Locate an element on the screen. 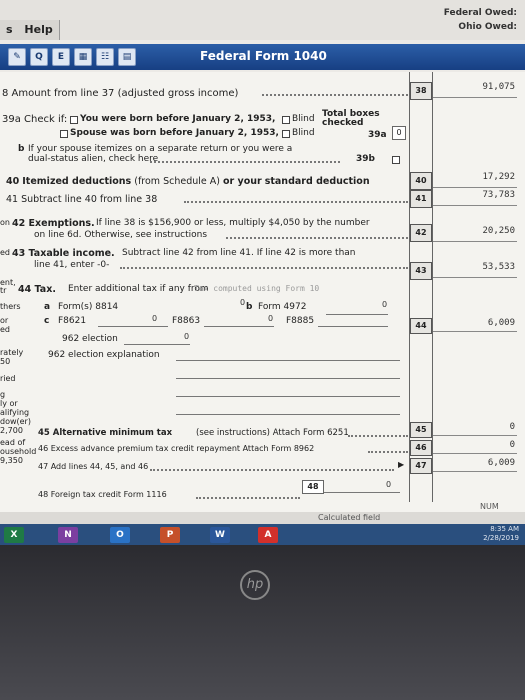 This screenshot has width=525, height=700. cut-tr: tr is located at coordinates (3, 290).